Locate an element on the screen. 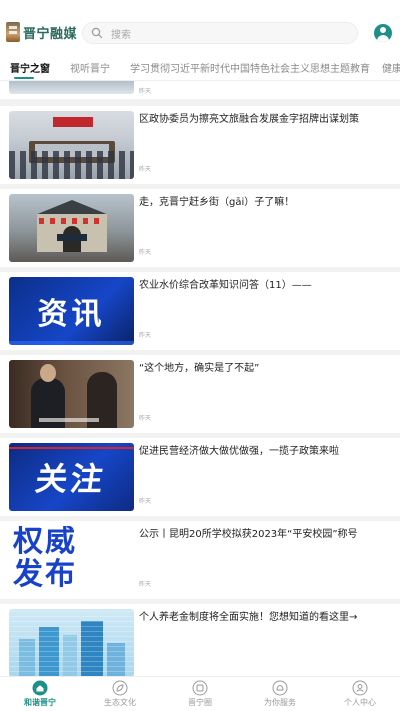 This screenshot has width=400, height=711. nav-jinning-circle: 晋宁圈 is located at coordinates (200, 695).